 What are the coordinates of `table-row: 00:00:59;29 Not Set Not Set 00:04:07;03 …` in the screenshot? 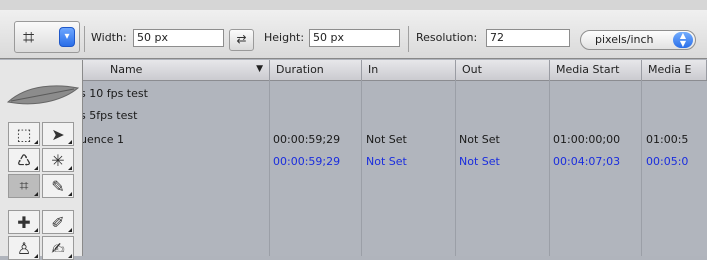 It's located at (393, 163).